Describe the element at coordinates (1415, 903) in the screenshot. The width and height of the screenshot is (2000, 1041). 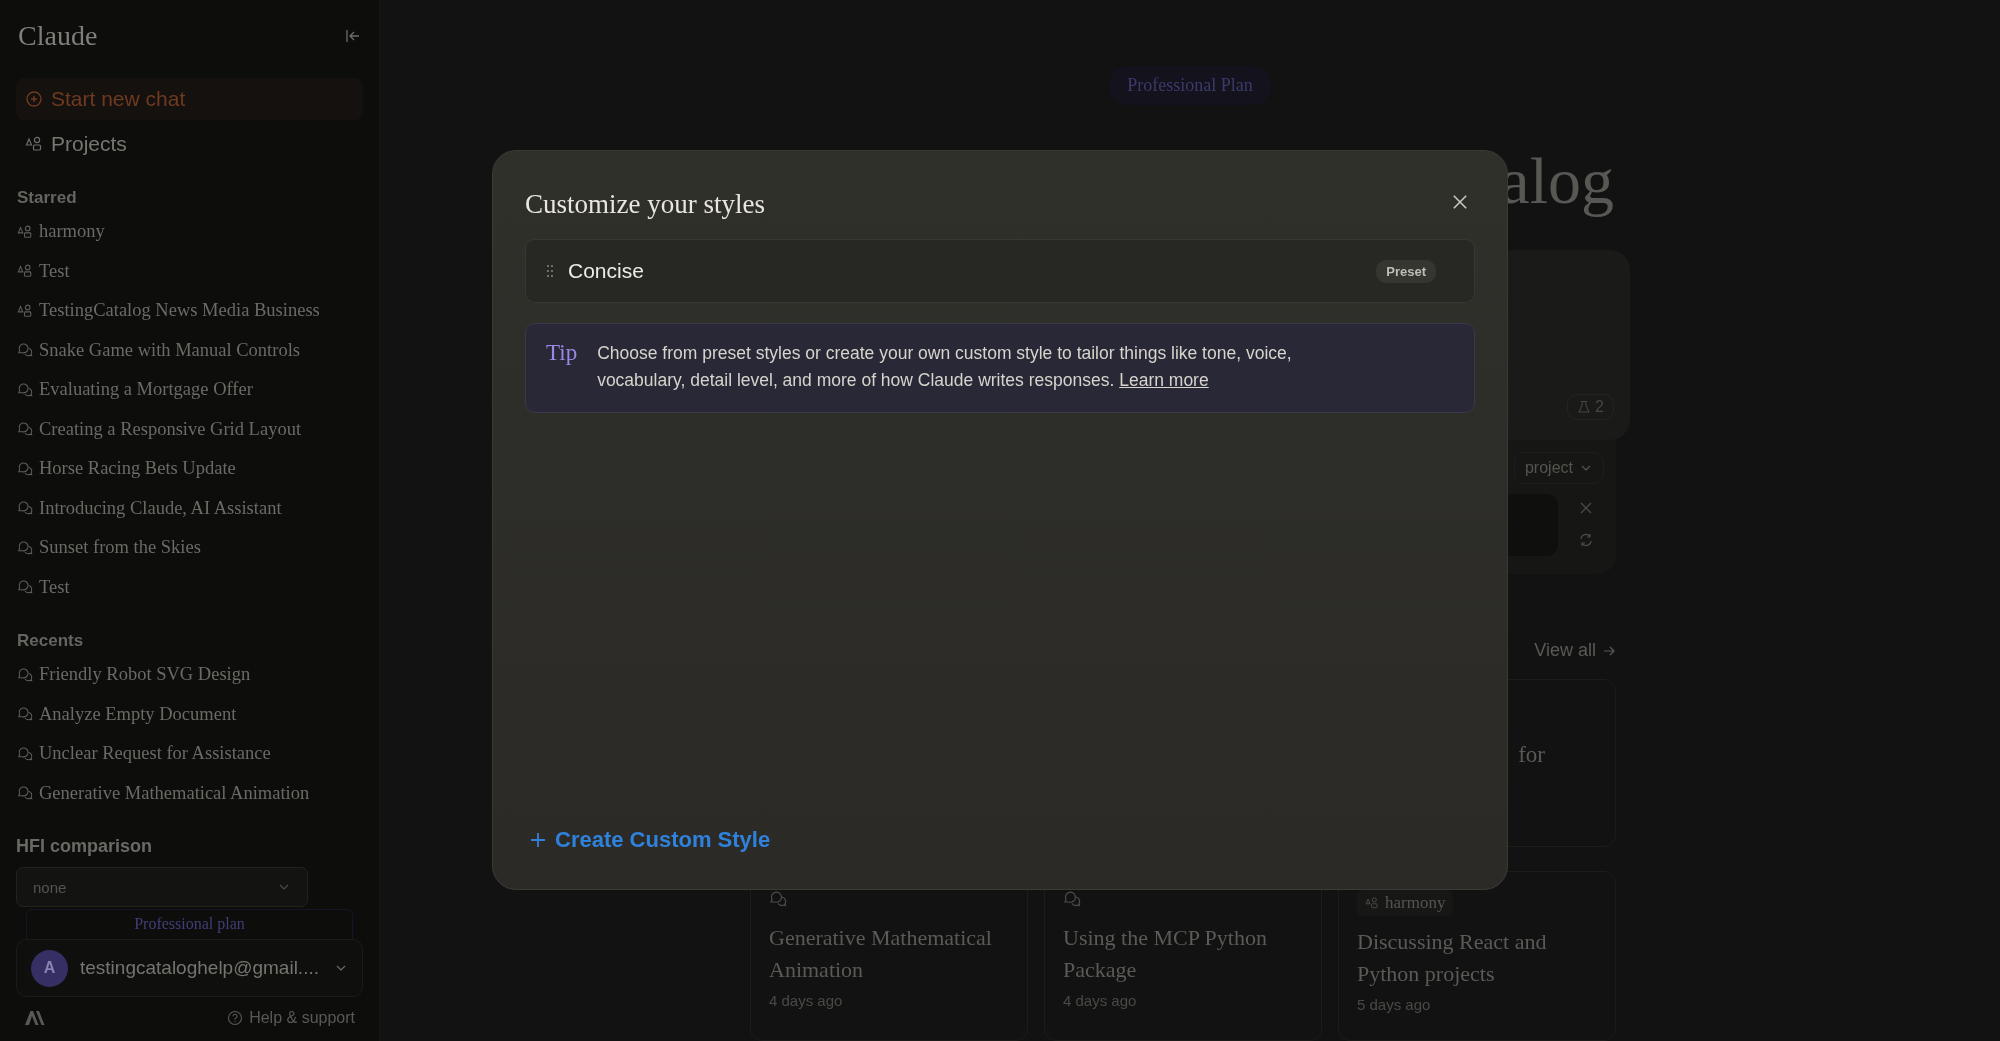
I see `tag-label: harmony` at that location.